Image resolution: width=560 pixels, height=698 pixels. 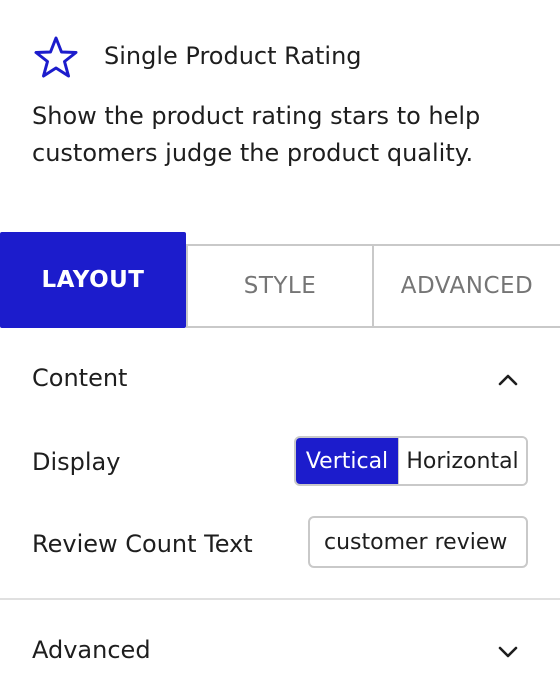 I want to click on display-horizontal-button: Horizontal, so click(x=462, y=461).